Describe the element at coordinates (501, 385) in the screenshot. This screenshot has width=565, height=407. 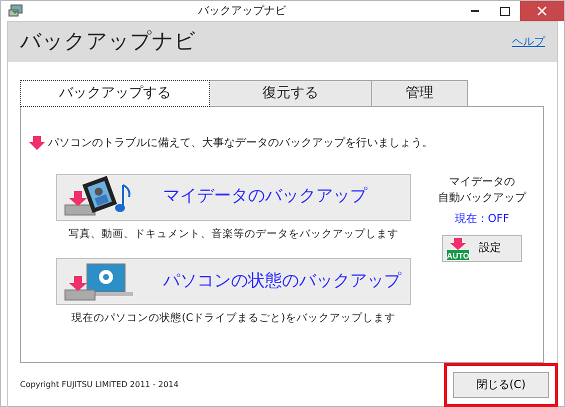
I see `close-button: 閉じる(C)` at that location.